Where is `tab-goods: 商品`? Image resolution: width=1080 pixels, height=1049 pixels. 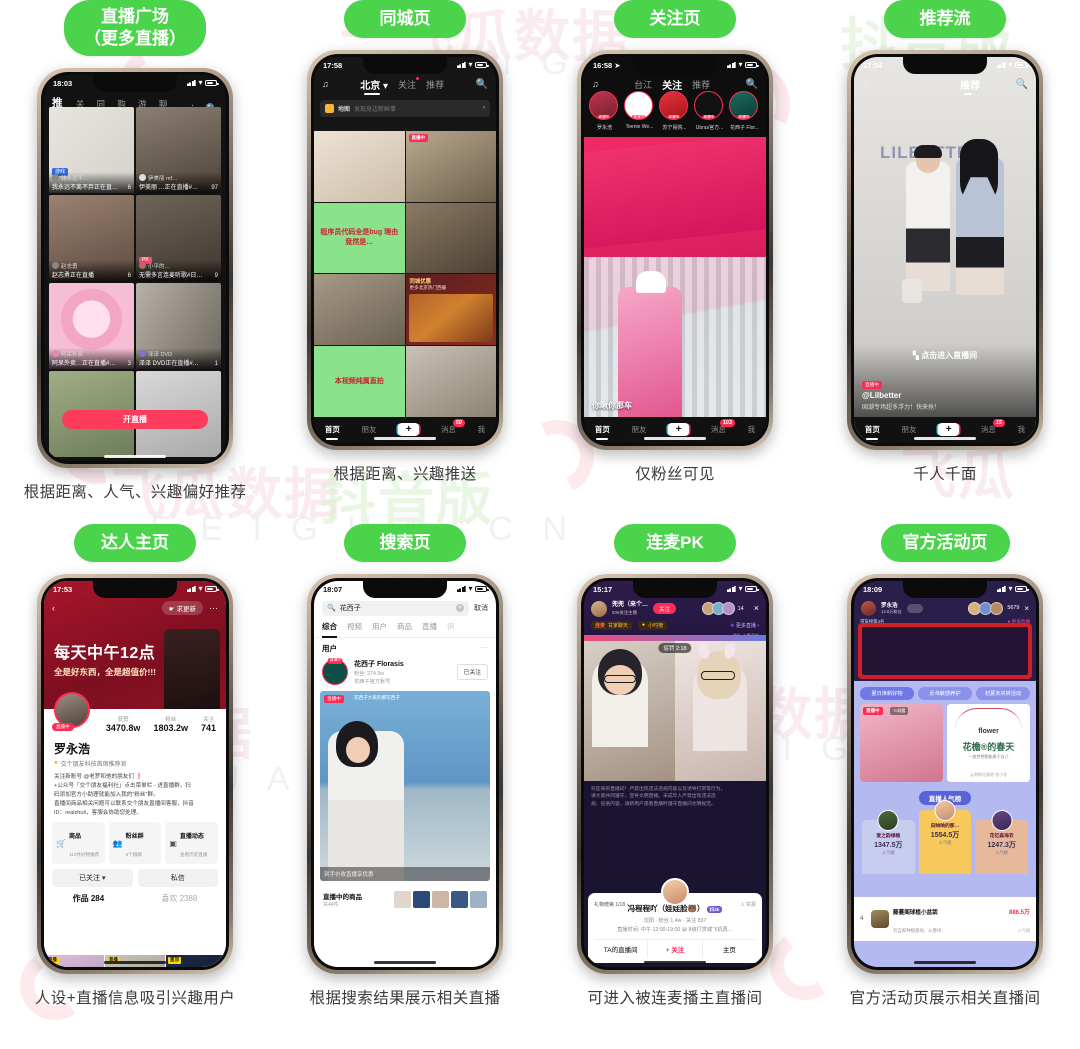
tab-goods: 商品 is located at coordinates (404, 626).